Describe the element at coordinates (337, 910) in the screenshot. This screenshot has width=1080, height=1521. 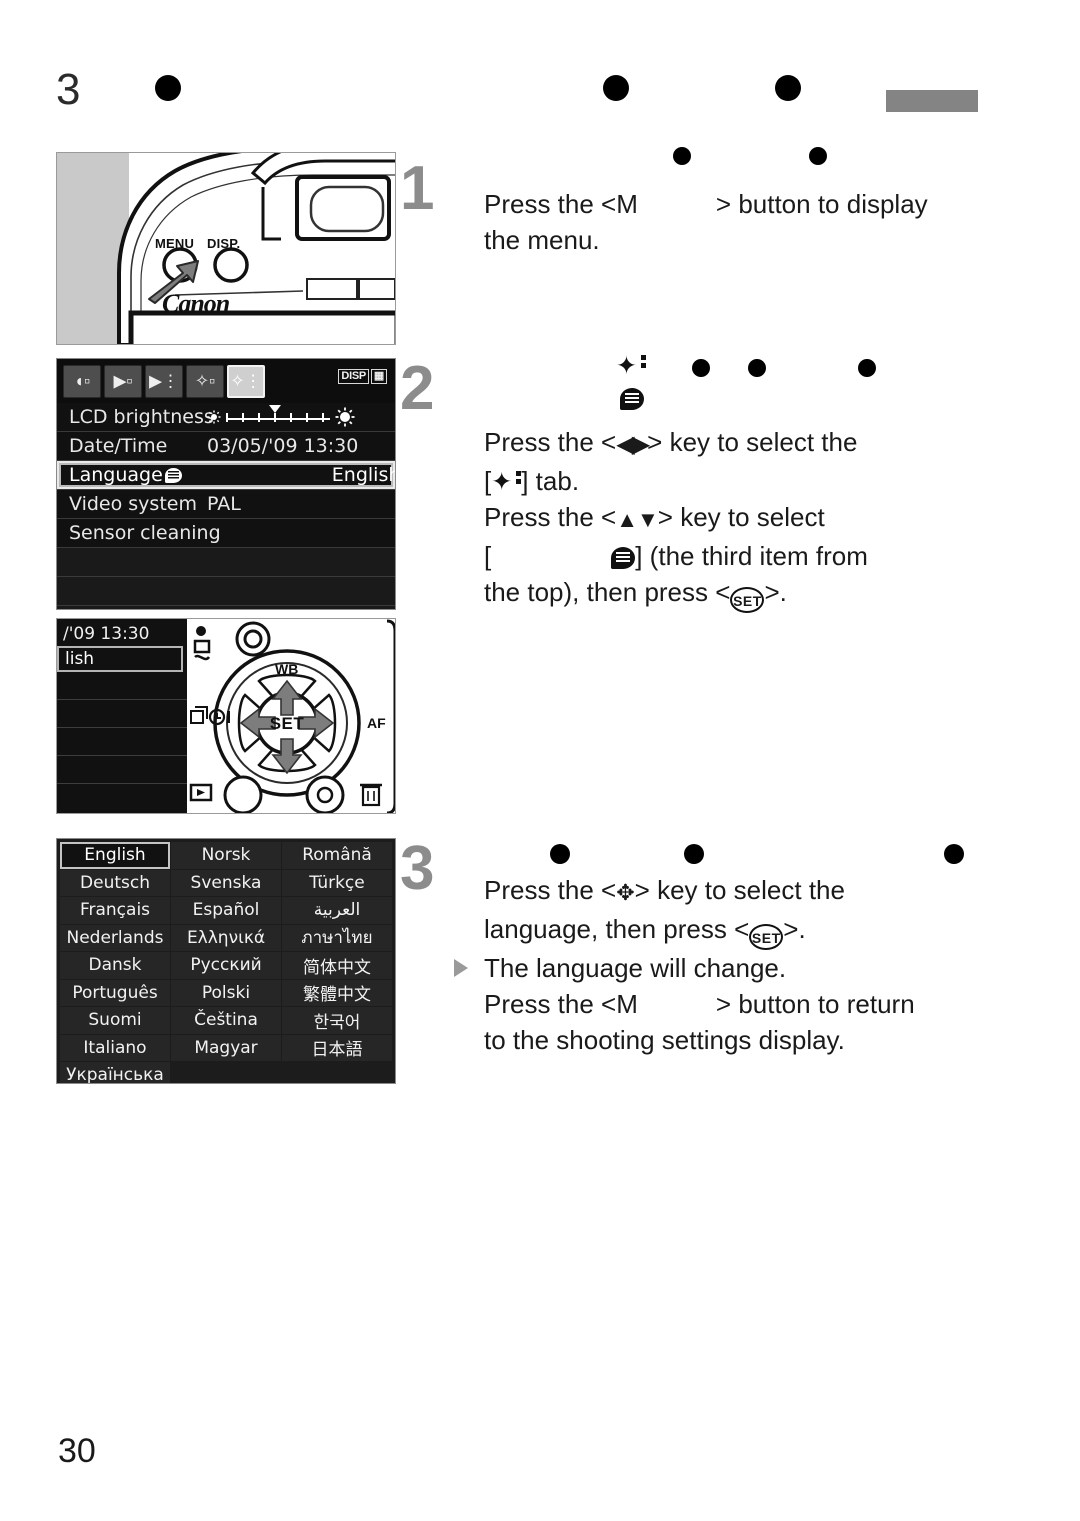
I see `language-cell: العربية` at that location.